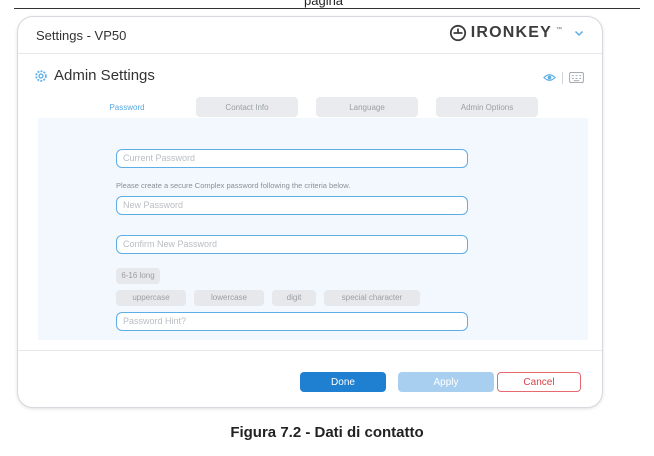 This screenshot has width=654, height=456. I want to click on brand-name: IRONKEY, so click(511, 32).